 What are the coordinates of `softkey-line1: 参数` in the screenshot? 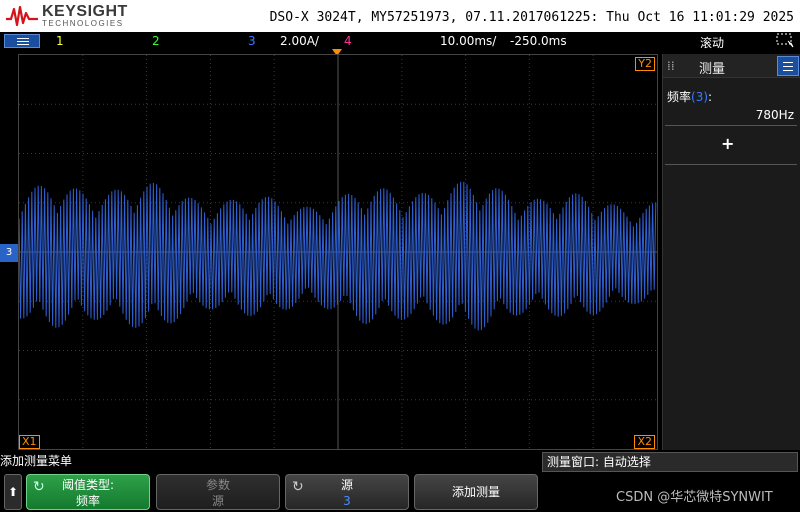 It's located at (217, 485).